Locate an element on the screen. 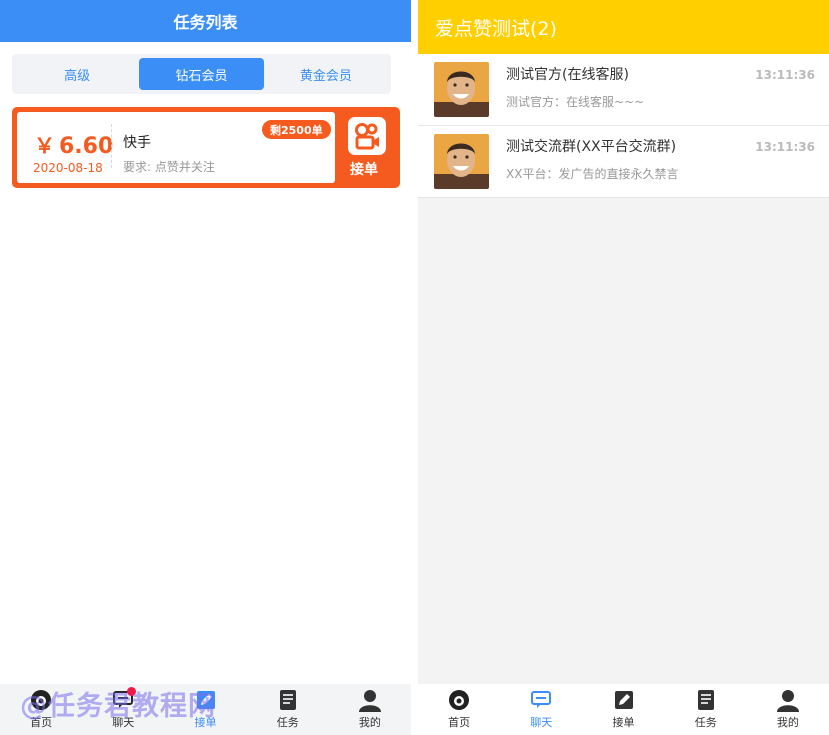 The height and width of the screenshot is (735, 829). task-price: ￥ 6.60 is located at coordinates (73, 145).